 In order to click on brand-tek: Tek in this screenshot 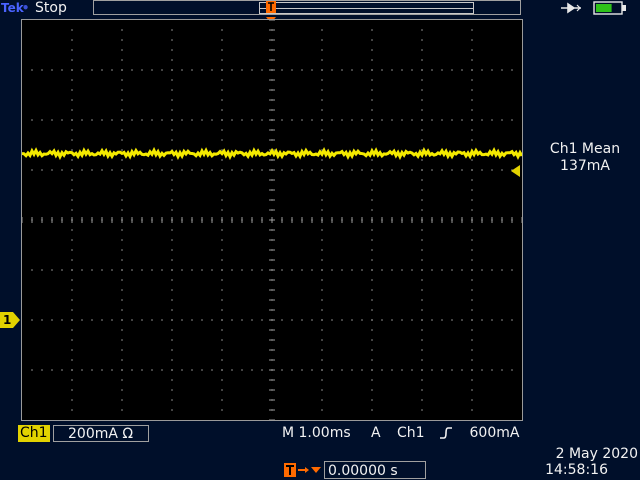, I will do `click(12, 8)`.